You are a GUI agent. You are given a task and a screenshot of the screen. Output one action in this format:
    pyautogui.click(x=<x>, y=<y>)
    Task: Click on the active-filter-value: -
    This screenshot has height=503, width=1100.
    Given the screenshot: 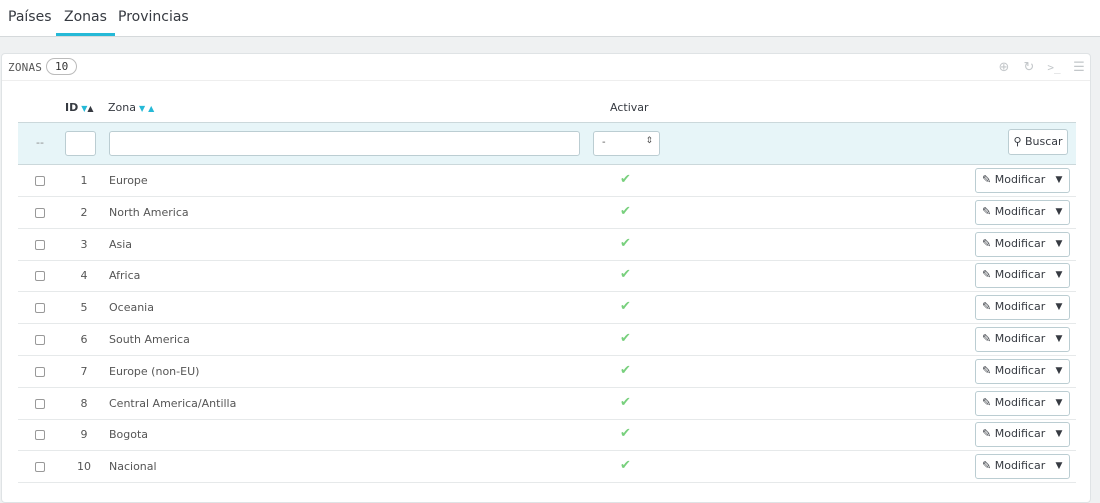 What is the action you would take?
    pyautogui.click(x=604, y=142)
    